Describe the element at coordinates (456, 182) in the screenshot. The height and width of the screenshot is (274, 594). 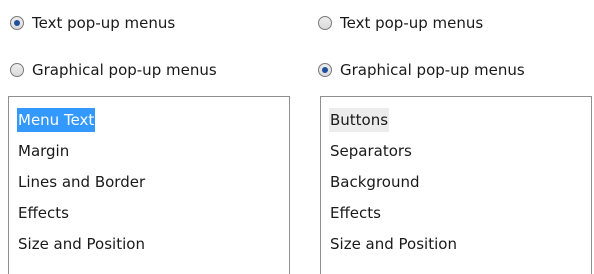
I see `list-item-background: Background` at that location.